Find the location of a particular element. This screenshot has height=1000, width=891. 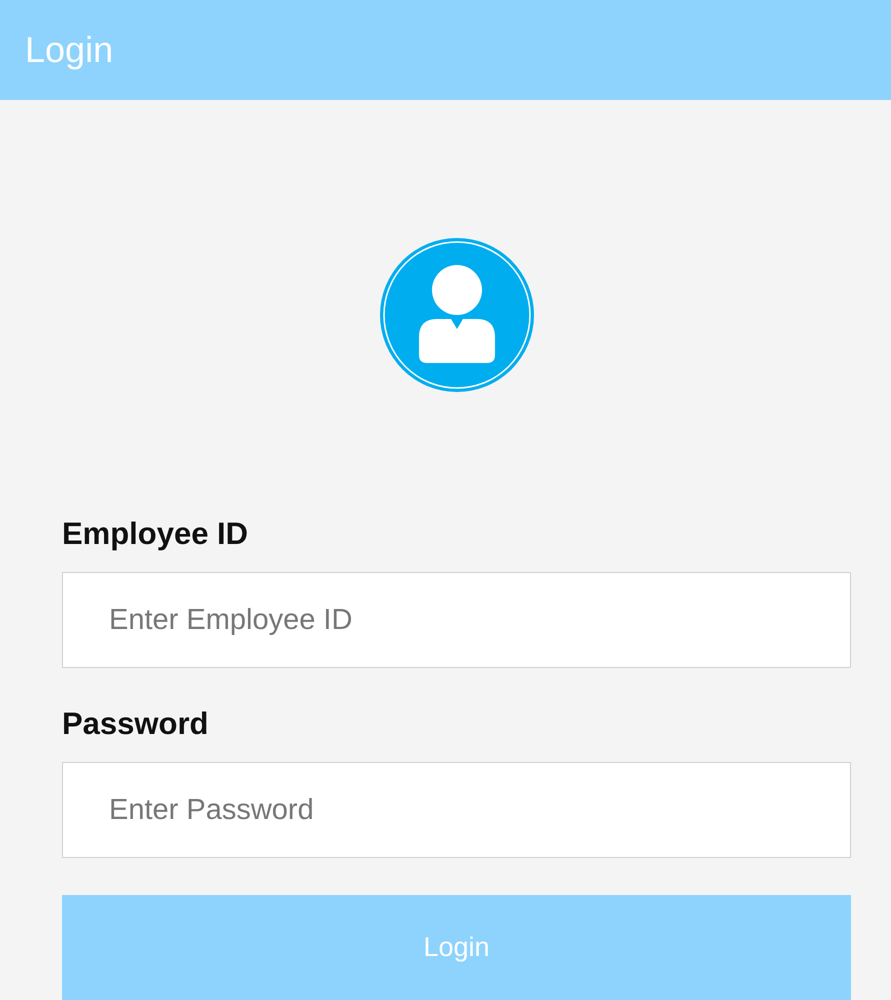

user-avatar-icon is located at coordinates (456, 315).